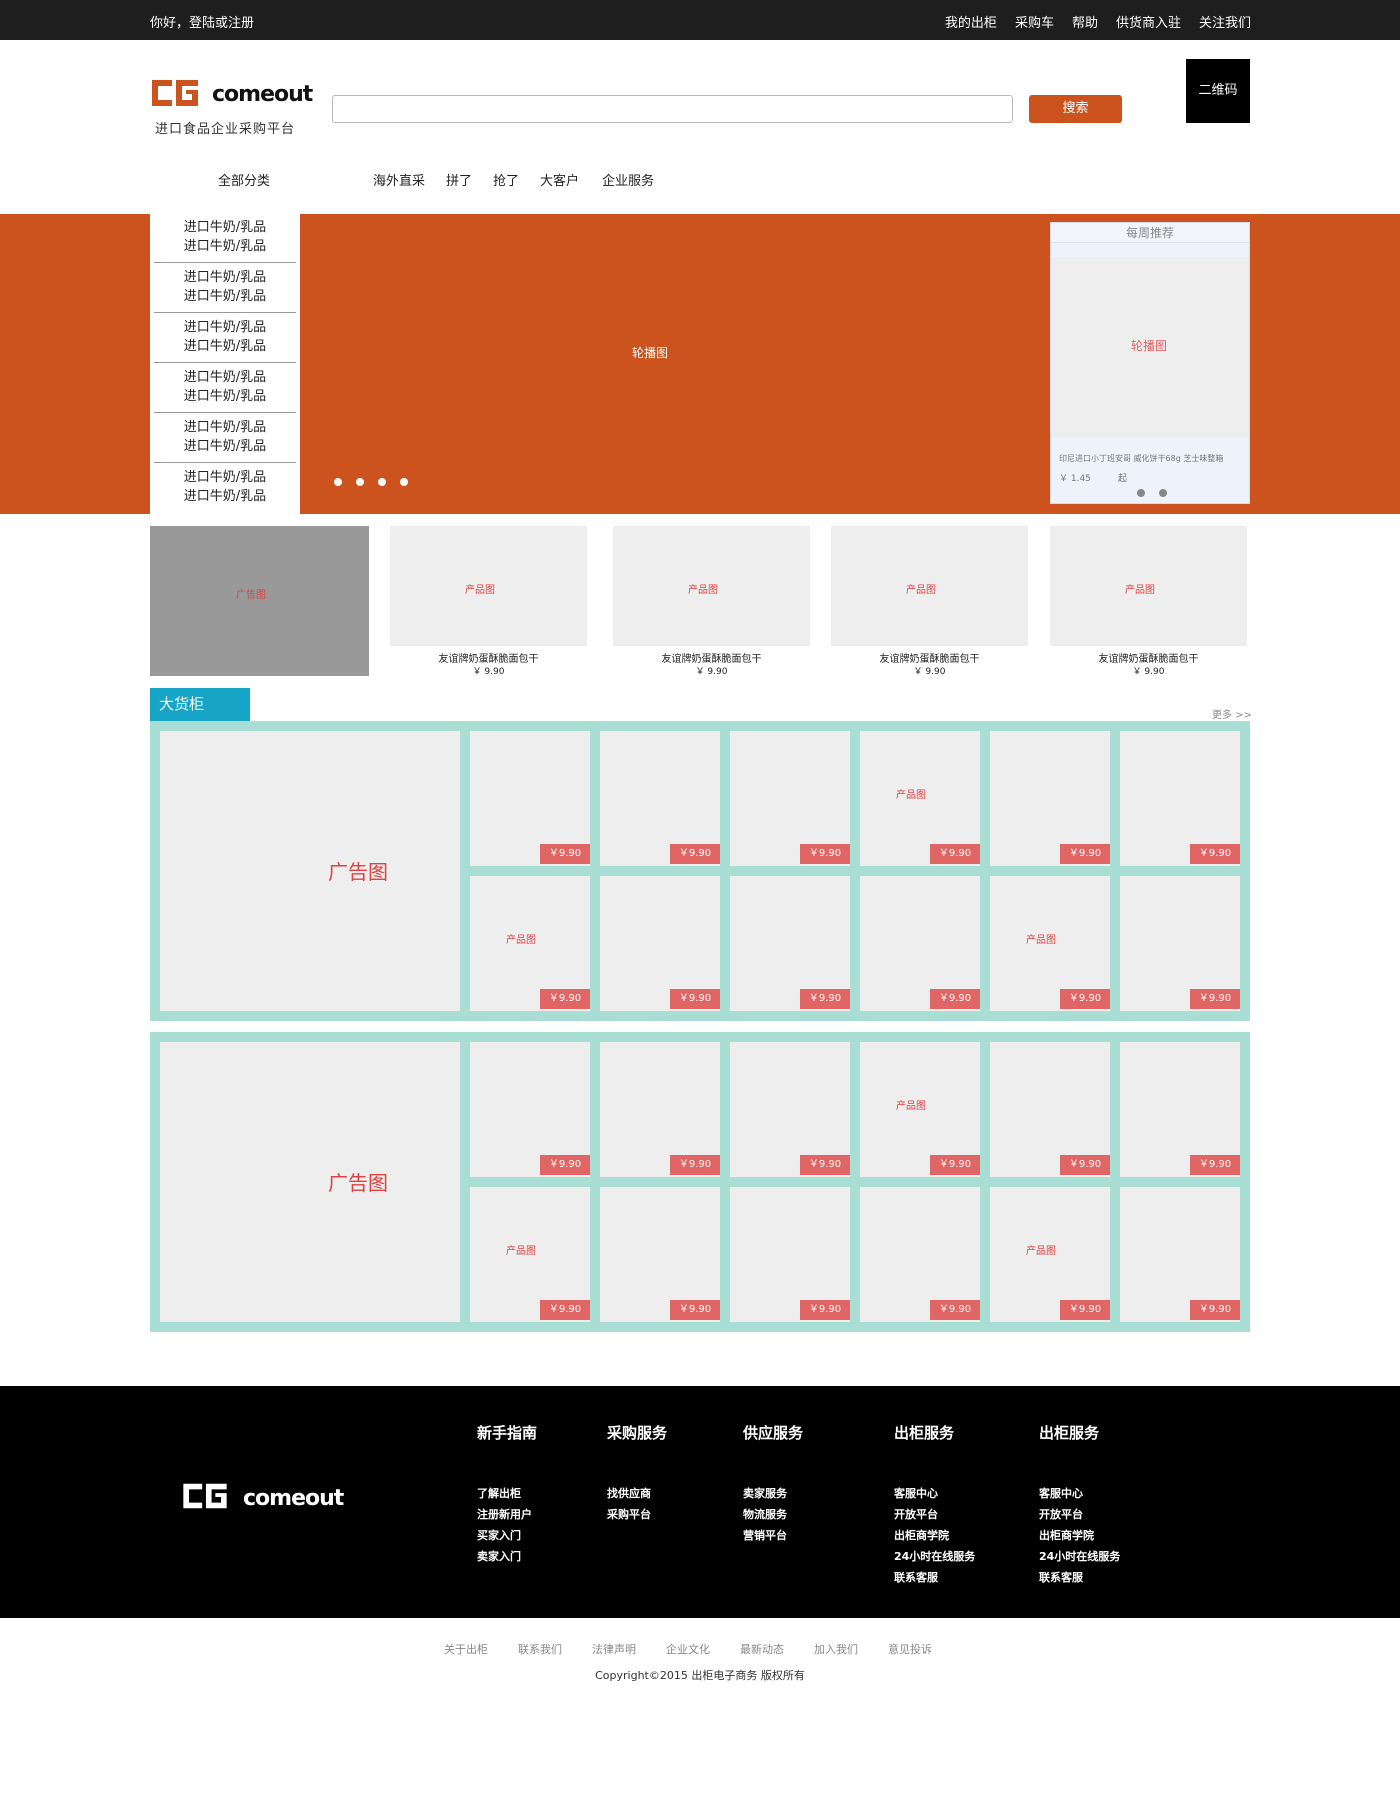 This screenshot has width=1400, height=1800. Describe the element at coordinates (1075, 109) in the screenshot. I see `search-button: 搜索` at that location.